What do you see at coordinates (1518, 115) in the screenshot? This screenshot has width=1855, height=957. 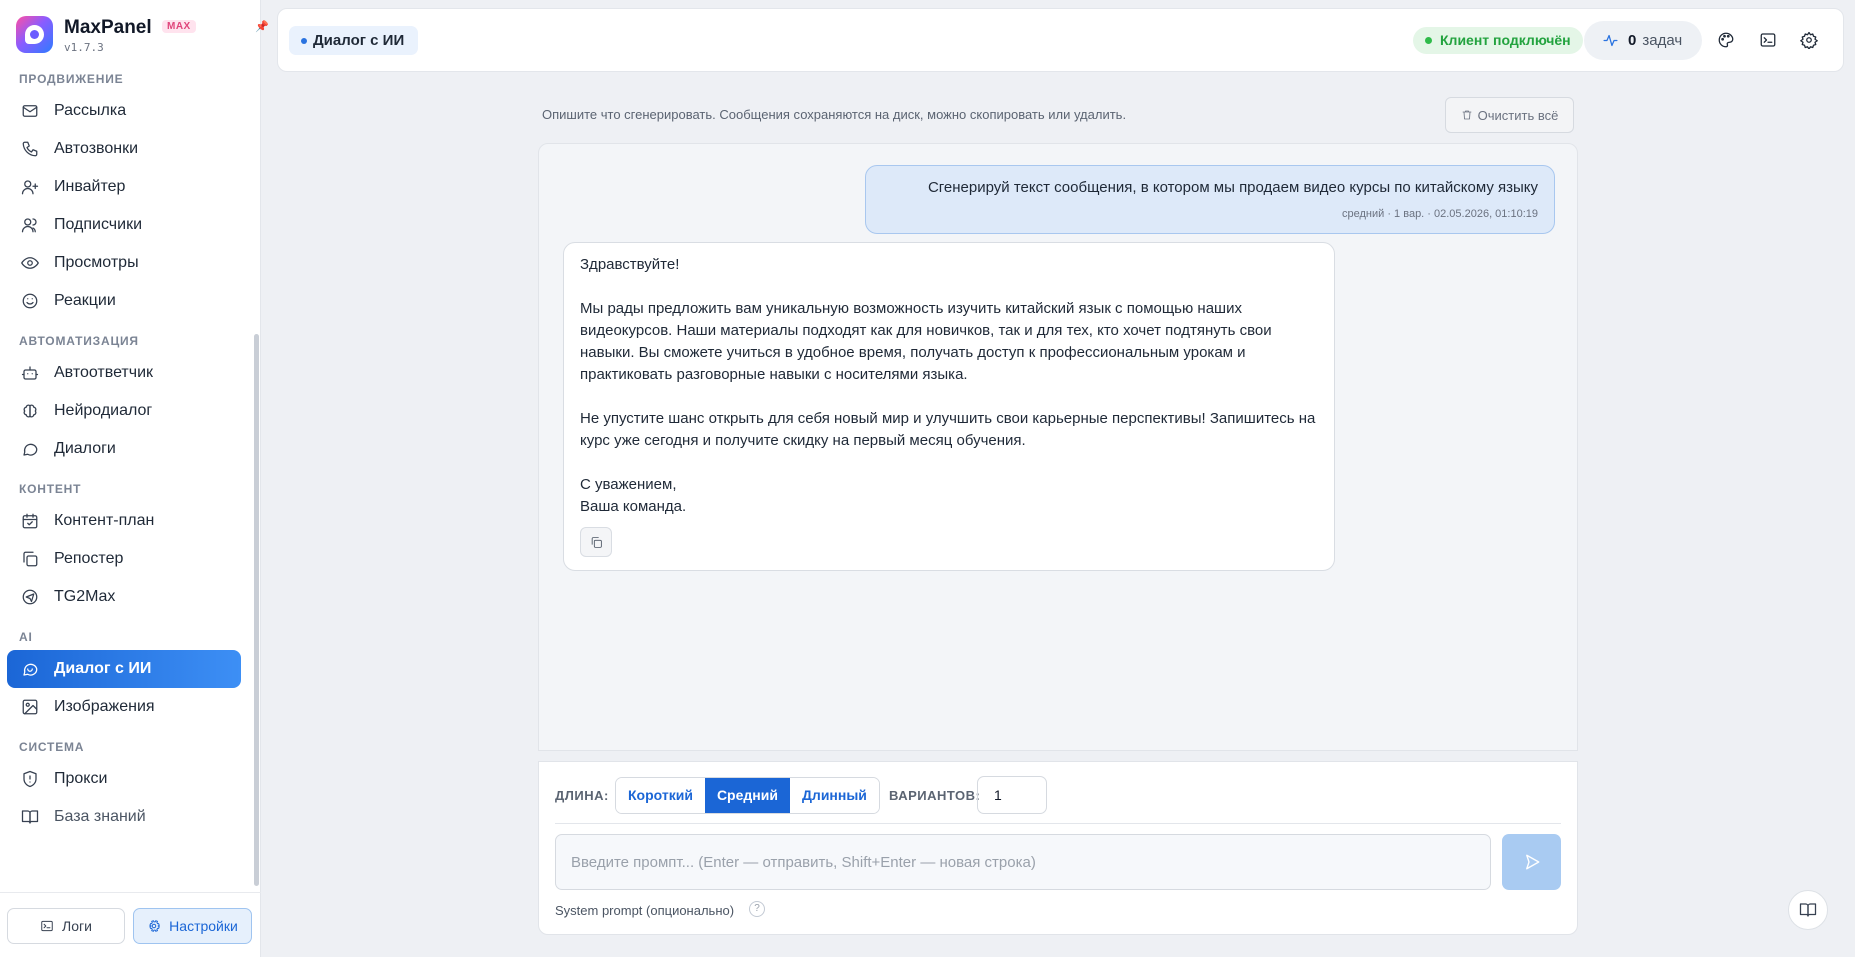 I see `clear-all-label: Очистить всё` at bounding box center [1518, 115].